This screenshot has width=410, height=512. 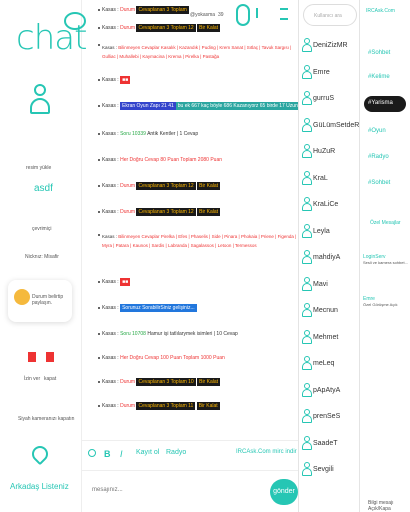 I want to click on smiley-icon, so click(x=22, y=297).